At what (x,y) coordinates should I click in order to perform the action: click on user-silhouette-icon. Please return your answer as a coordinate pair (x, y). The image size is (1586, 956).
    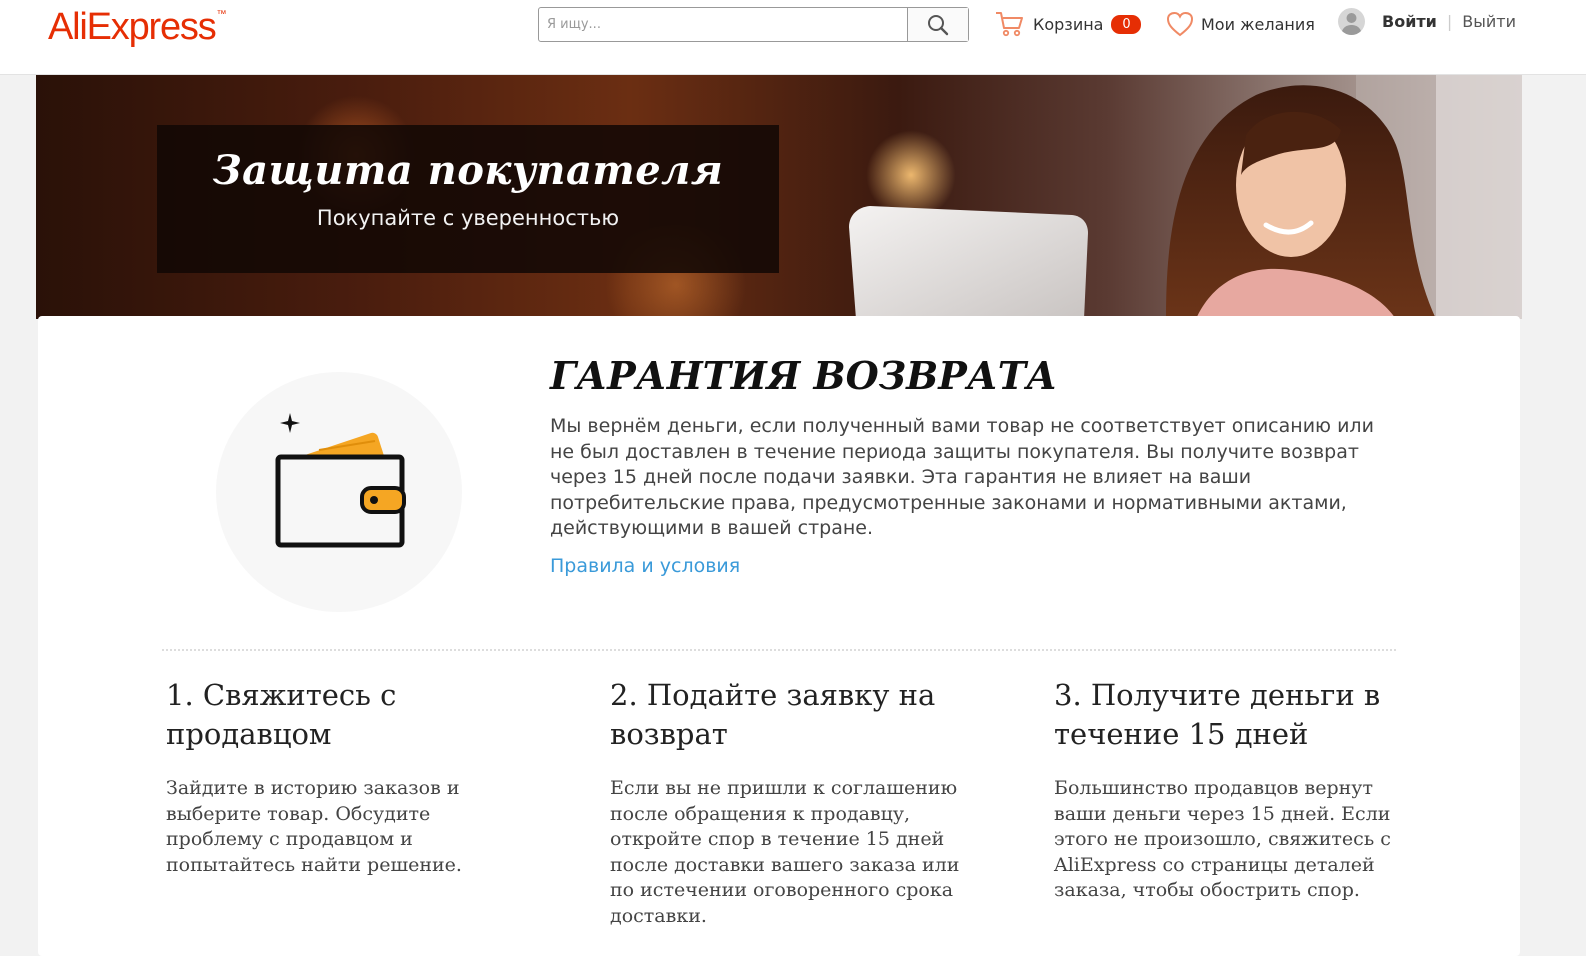
    Looking at the image, I should click on (1351, 24).